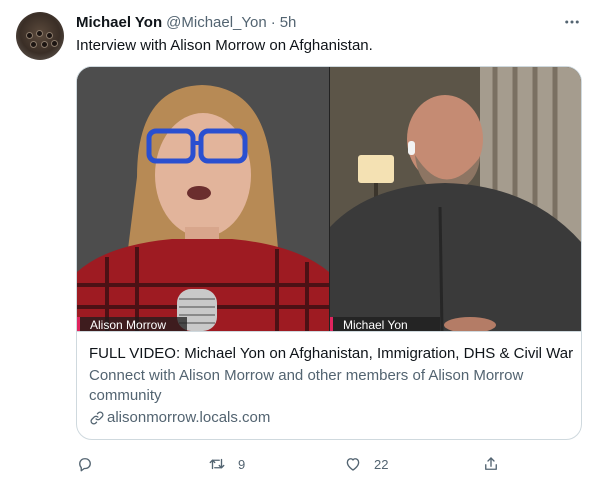  I want to click on speaker-name-tag-right: Michael Yon, so click(385, 324).